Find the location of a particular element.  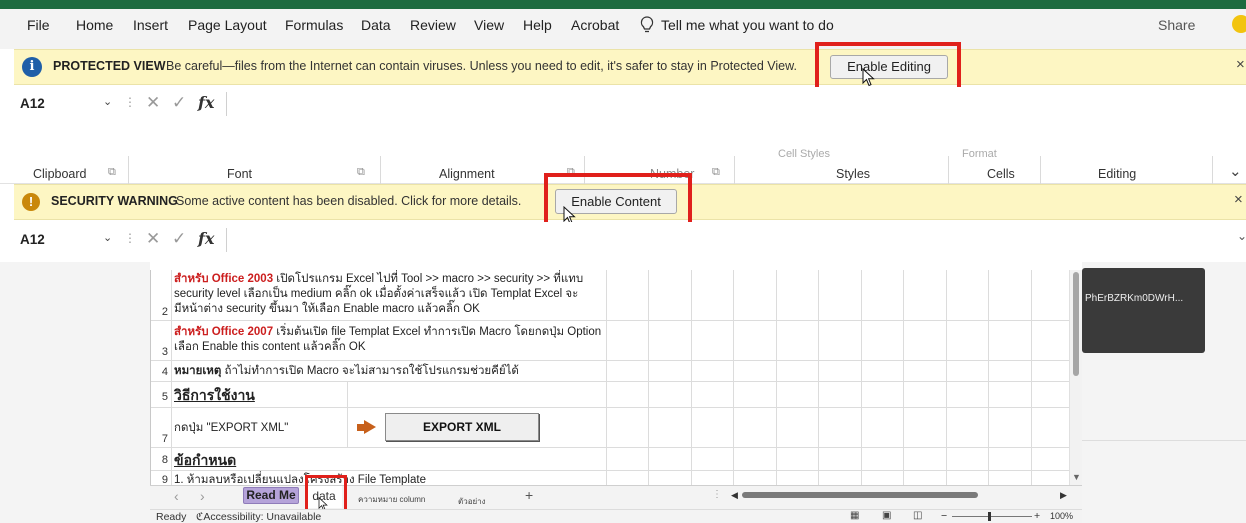

ribbon-group-editing: Editing is located at coordinates (1117, 174).